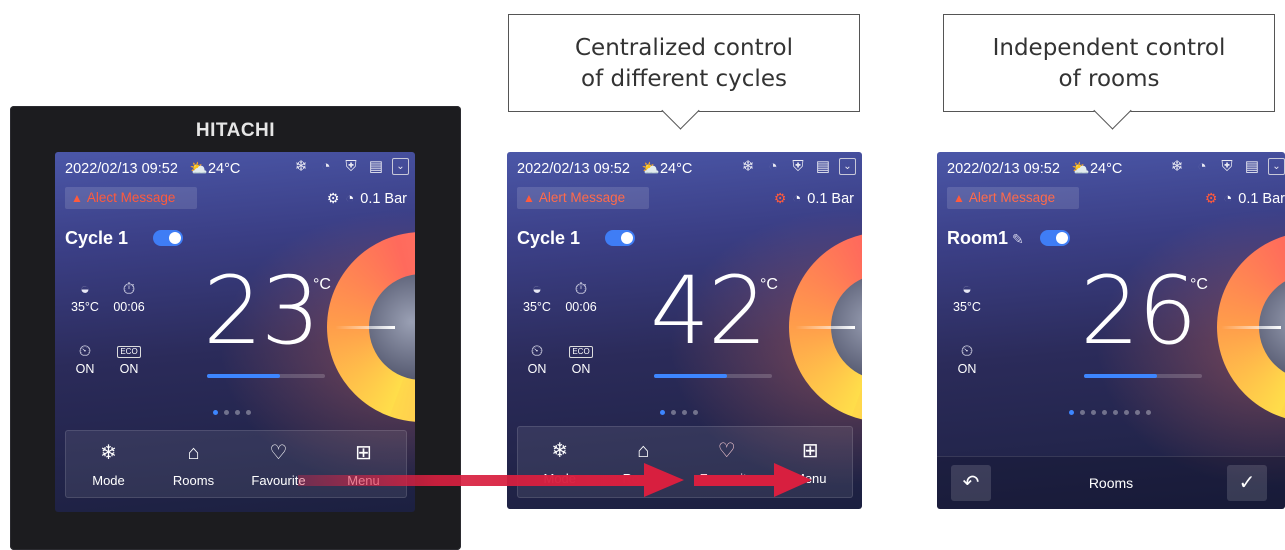 This screenshot has width=1285, height=550. What do you see at coordinates (363, 452) in the screenshot?
I see `grid-icon: ⊞` at bounding box center [363, 452].